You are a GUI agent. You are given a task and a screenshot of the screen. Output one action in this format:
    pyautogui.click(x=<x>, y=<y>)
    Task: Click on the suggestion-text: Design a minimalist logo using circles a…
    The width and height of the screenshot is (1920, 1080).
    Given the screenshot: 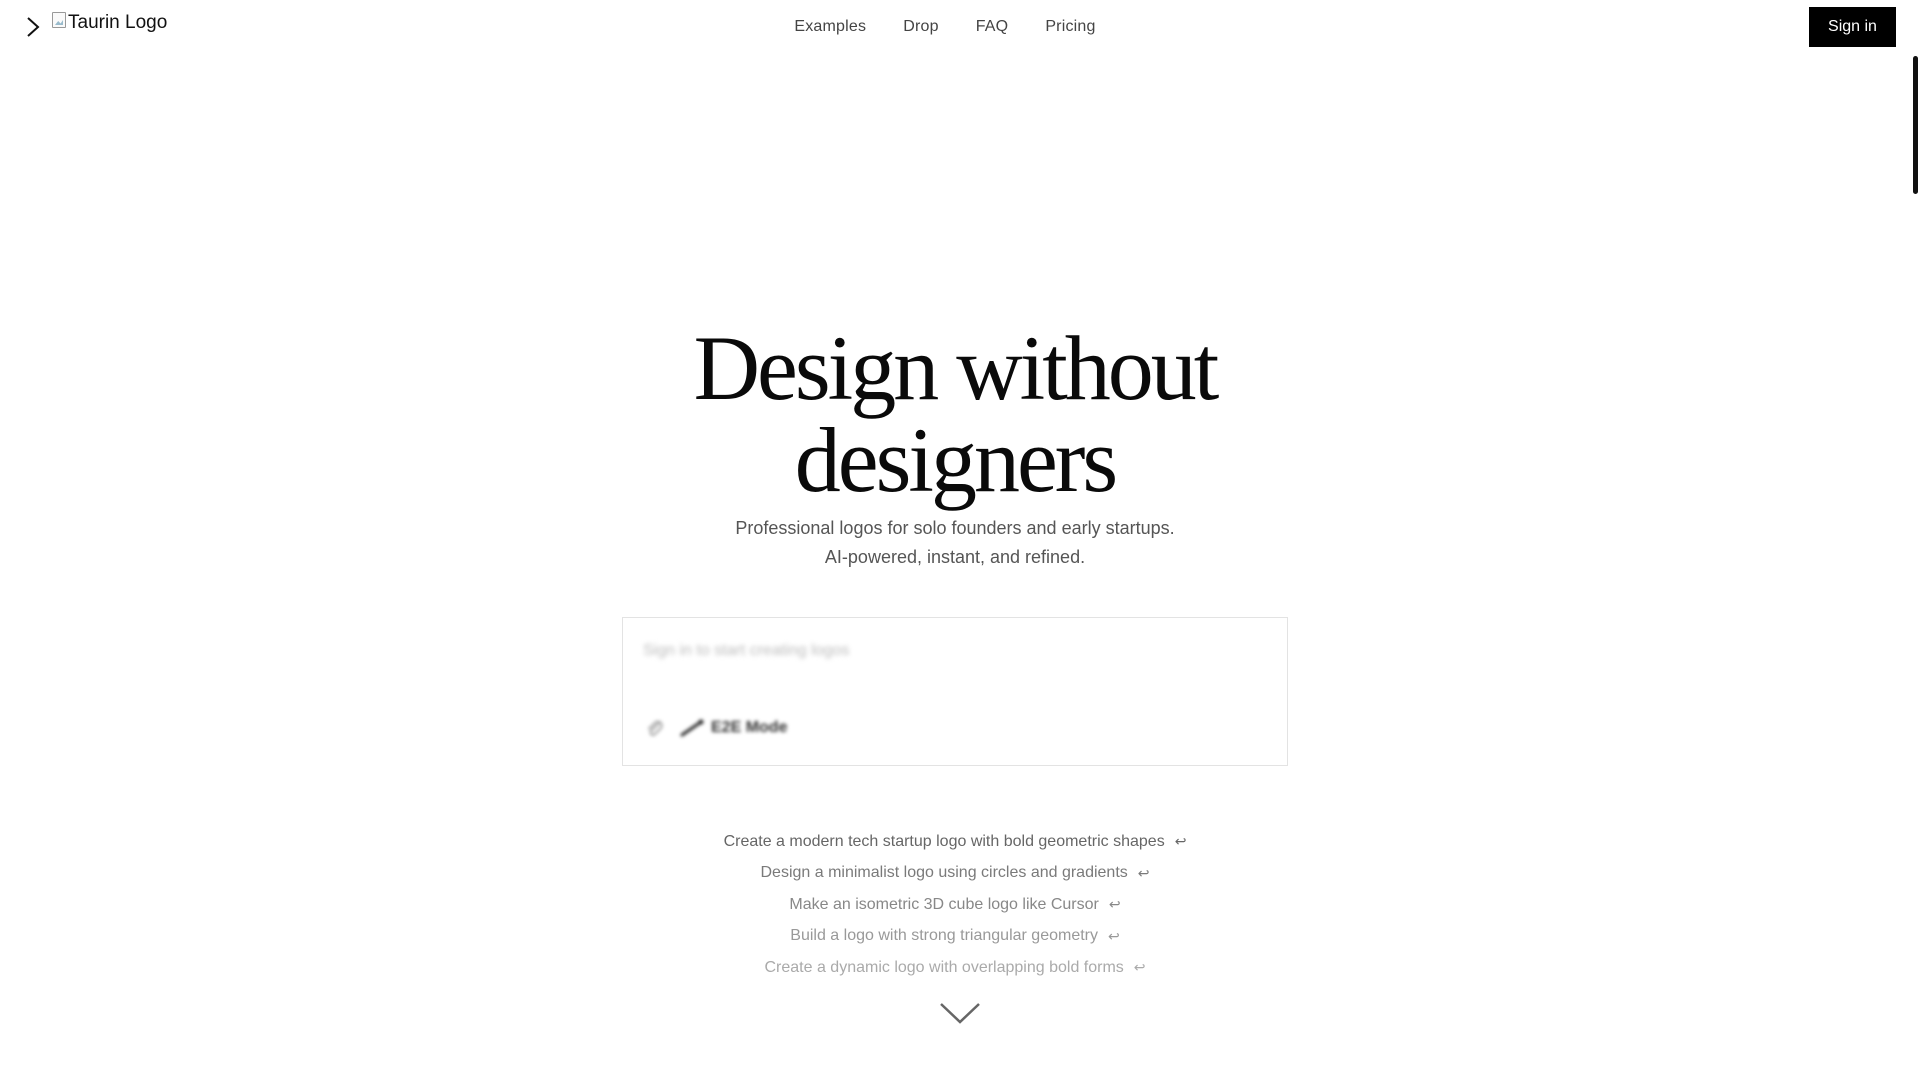 What is the action you would take?
    pyautogui.click(x=944, y=873)
    